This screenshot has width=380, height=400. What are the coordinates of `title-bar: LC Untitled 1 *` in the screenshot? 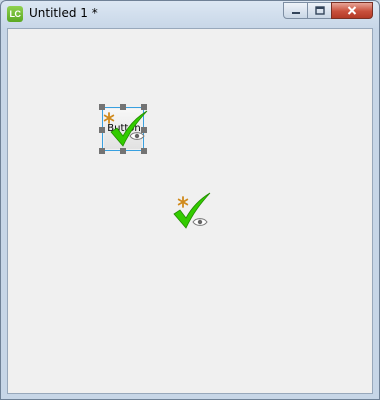 It's located at (190, 14).